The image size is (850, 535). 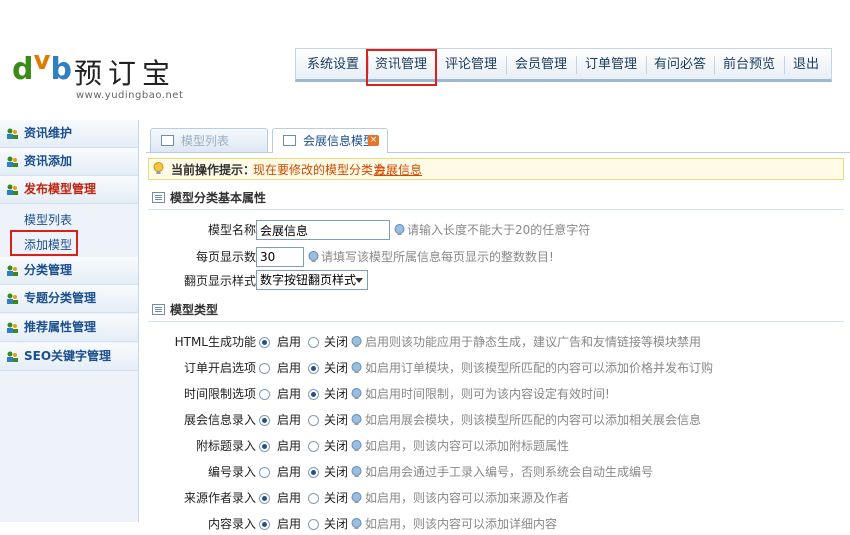 What do you see at coordinates (69, 271) in the screenshot?
I see `sidebar-item-category-management: 分类管理` at bounding box center [69, 271].